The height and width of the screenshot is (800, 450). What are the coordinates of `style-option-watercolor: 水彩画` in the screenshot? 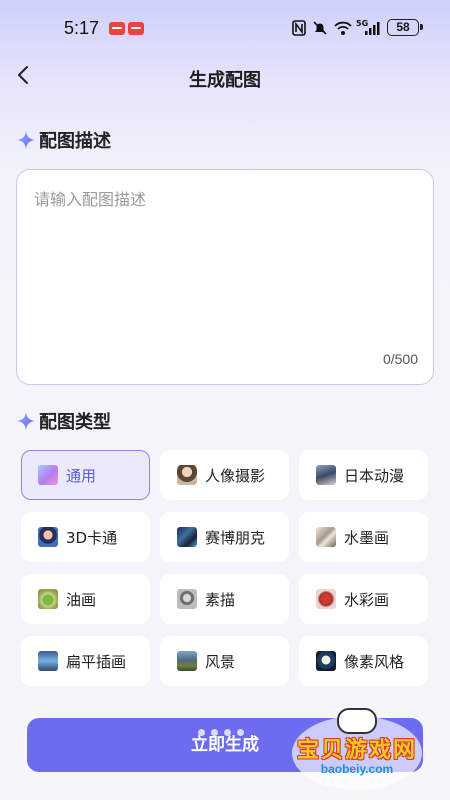 It's located at (363, 599).